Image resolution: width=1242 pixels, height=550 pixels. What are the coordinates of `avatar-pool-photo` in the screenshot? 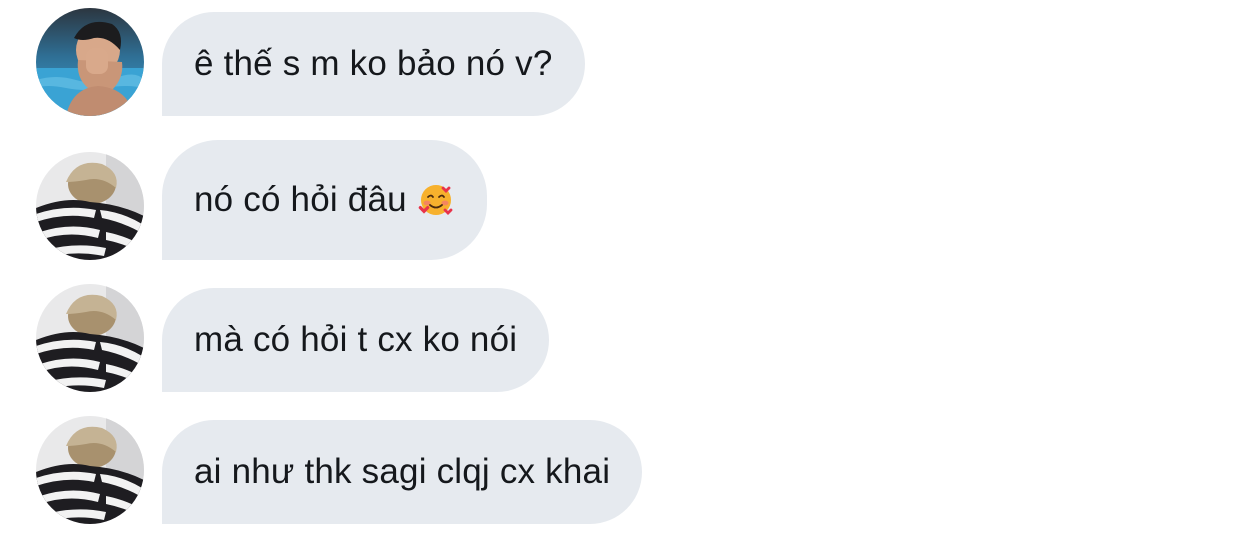 It's located at (90, 62).